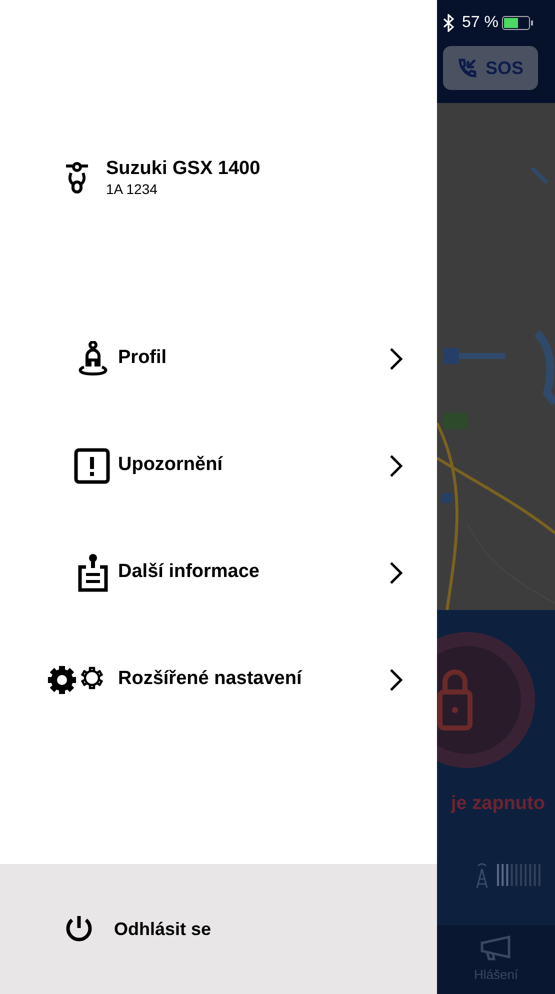 The image size is (555, 994). What do you see at coordinates (189, 572) in the screenshot?
I see `menu-label: Další informace` at bounding box center [189, 572].